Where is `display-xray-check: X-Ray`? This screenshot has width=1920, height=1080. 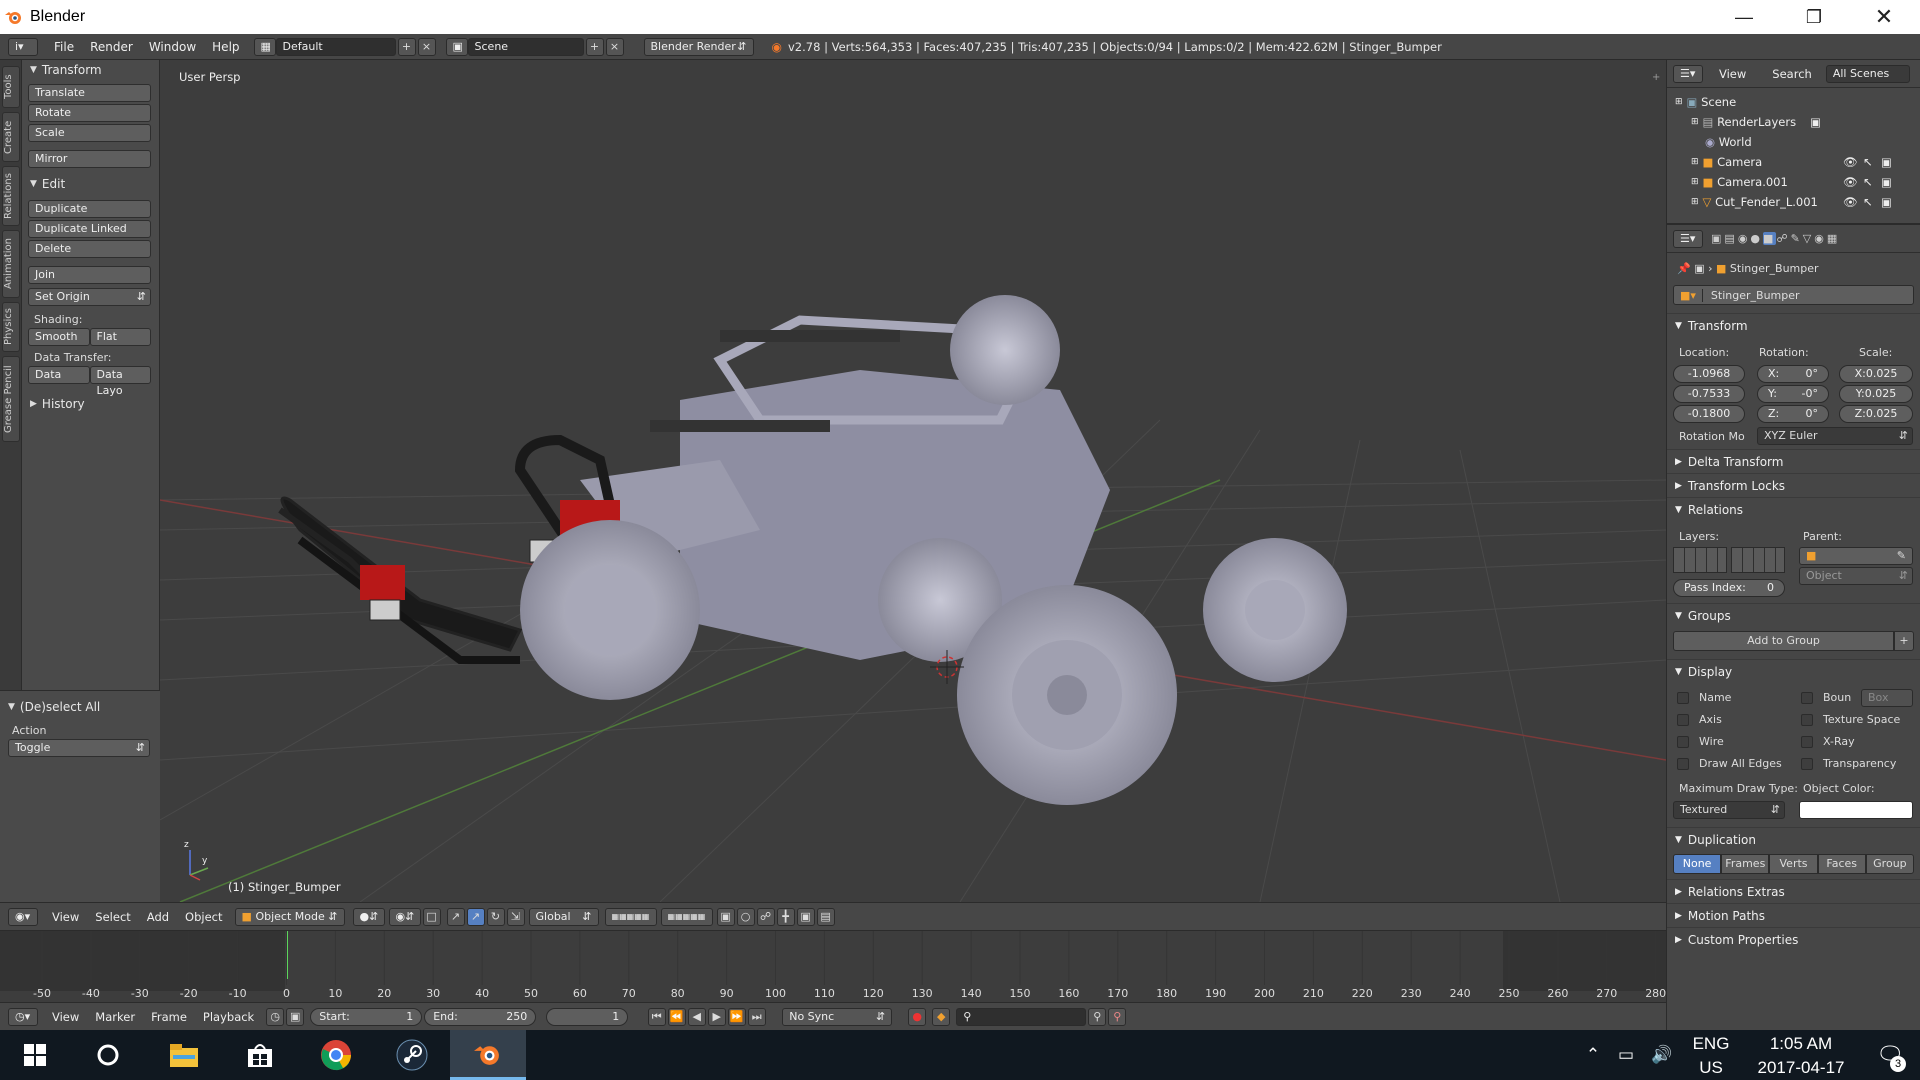
display-xray-check: X-Ray is located at coordinates (1828, 741).